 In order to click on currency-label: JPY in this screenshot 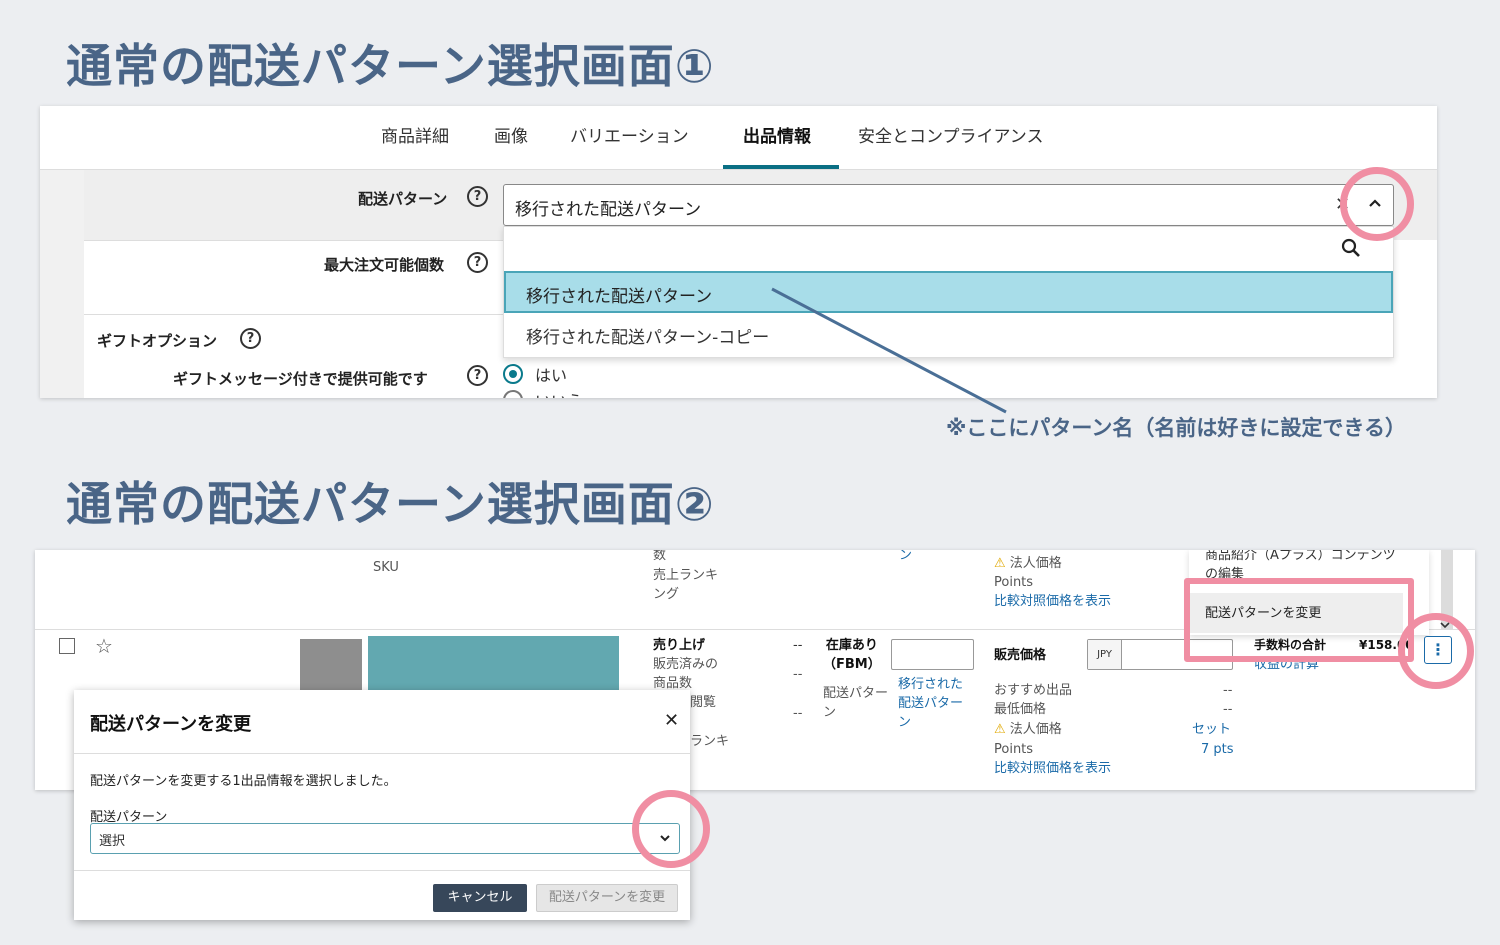, I will do `click(1105, 654)`.